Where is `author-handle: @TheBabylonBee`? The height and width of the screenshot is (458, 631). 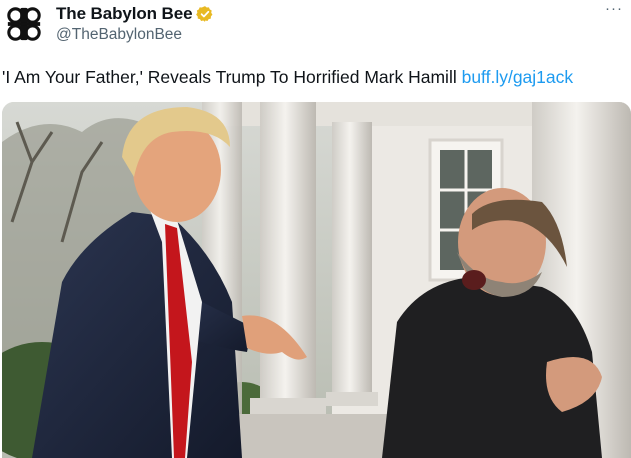
author-handle: @TheBabylonBee is located at coordinates (119, 35).